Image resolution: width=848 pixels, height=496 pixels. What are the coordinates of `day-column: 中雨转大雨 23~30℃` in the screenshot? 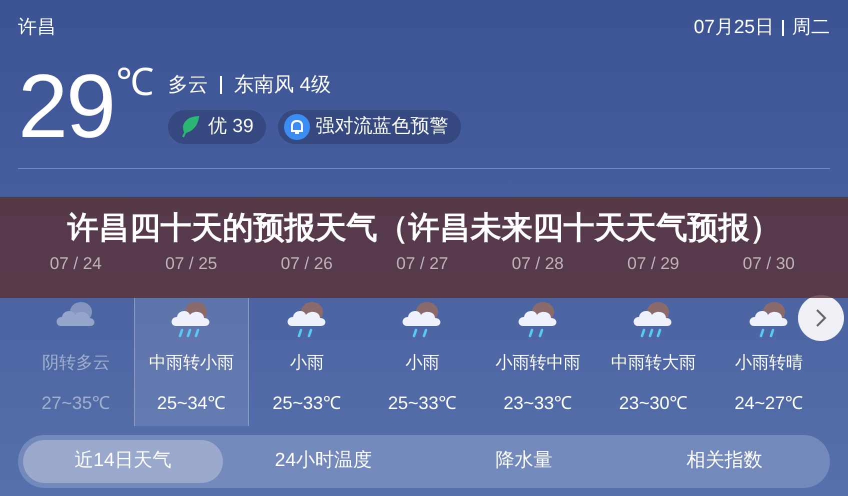 It's located at (653, 362).